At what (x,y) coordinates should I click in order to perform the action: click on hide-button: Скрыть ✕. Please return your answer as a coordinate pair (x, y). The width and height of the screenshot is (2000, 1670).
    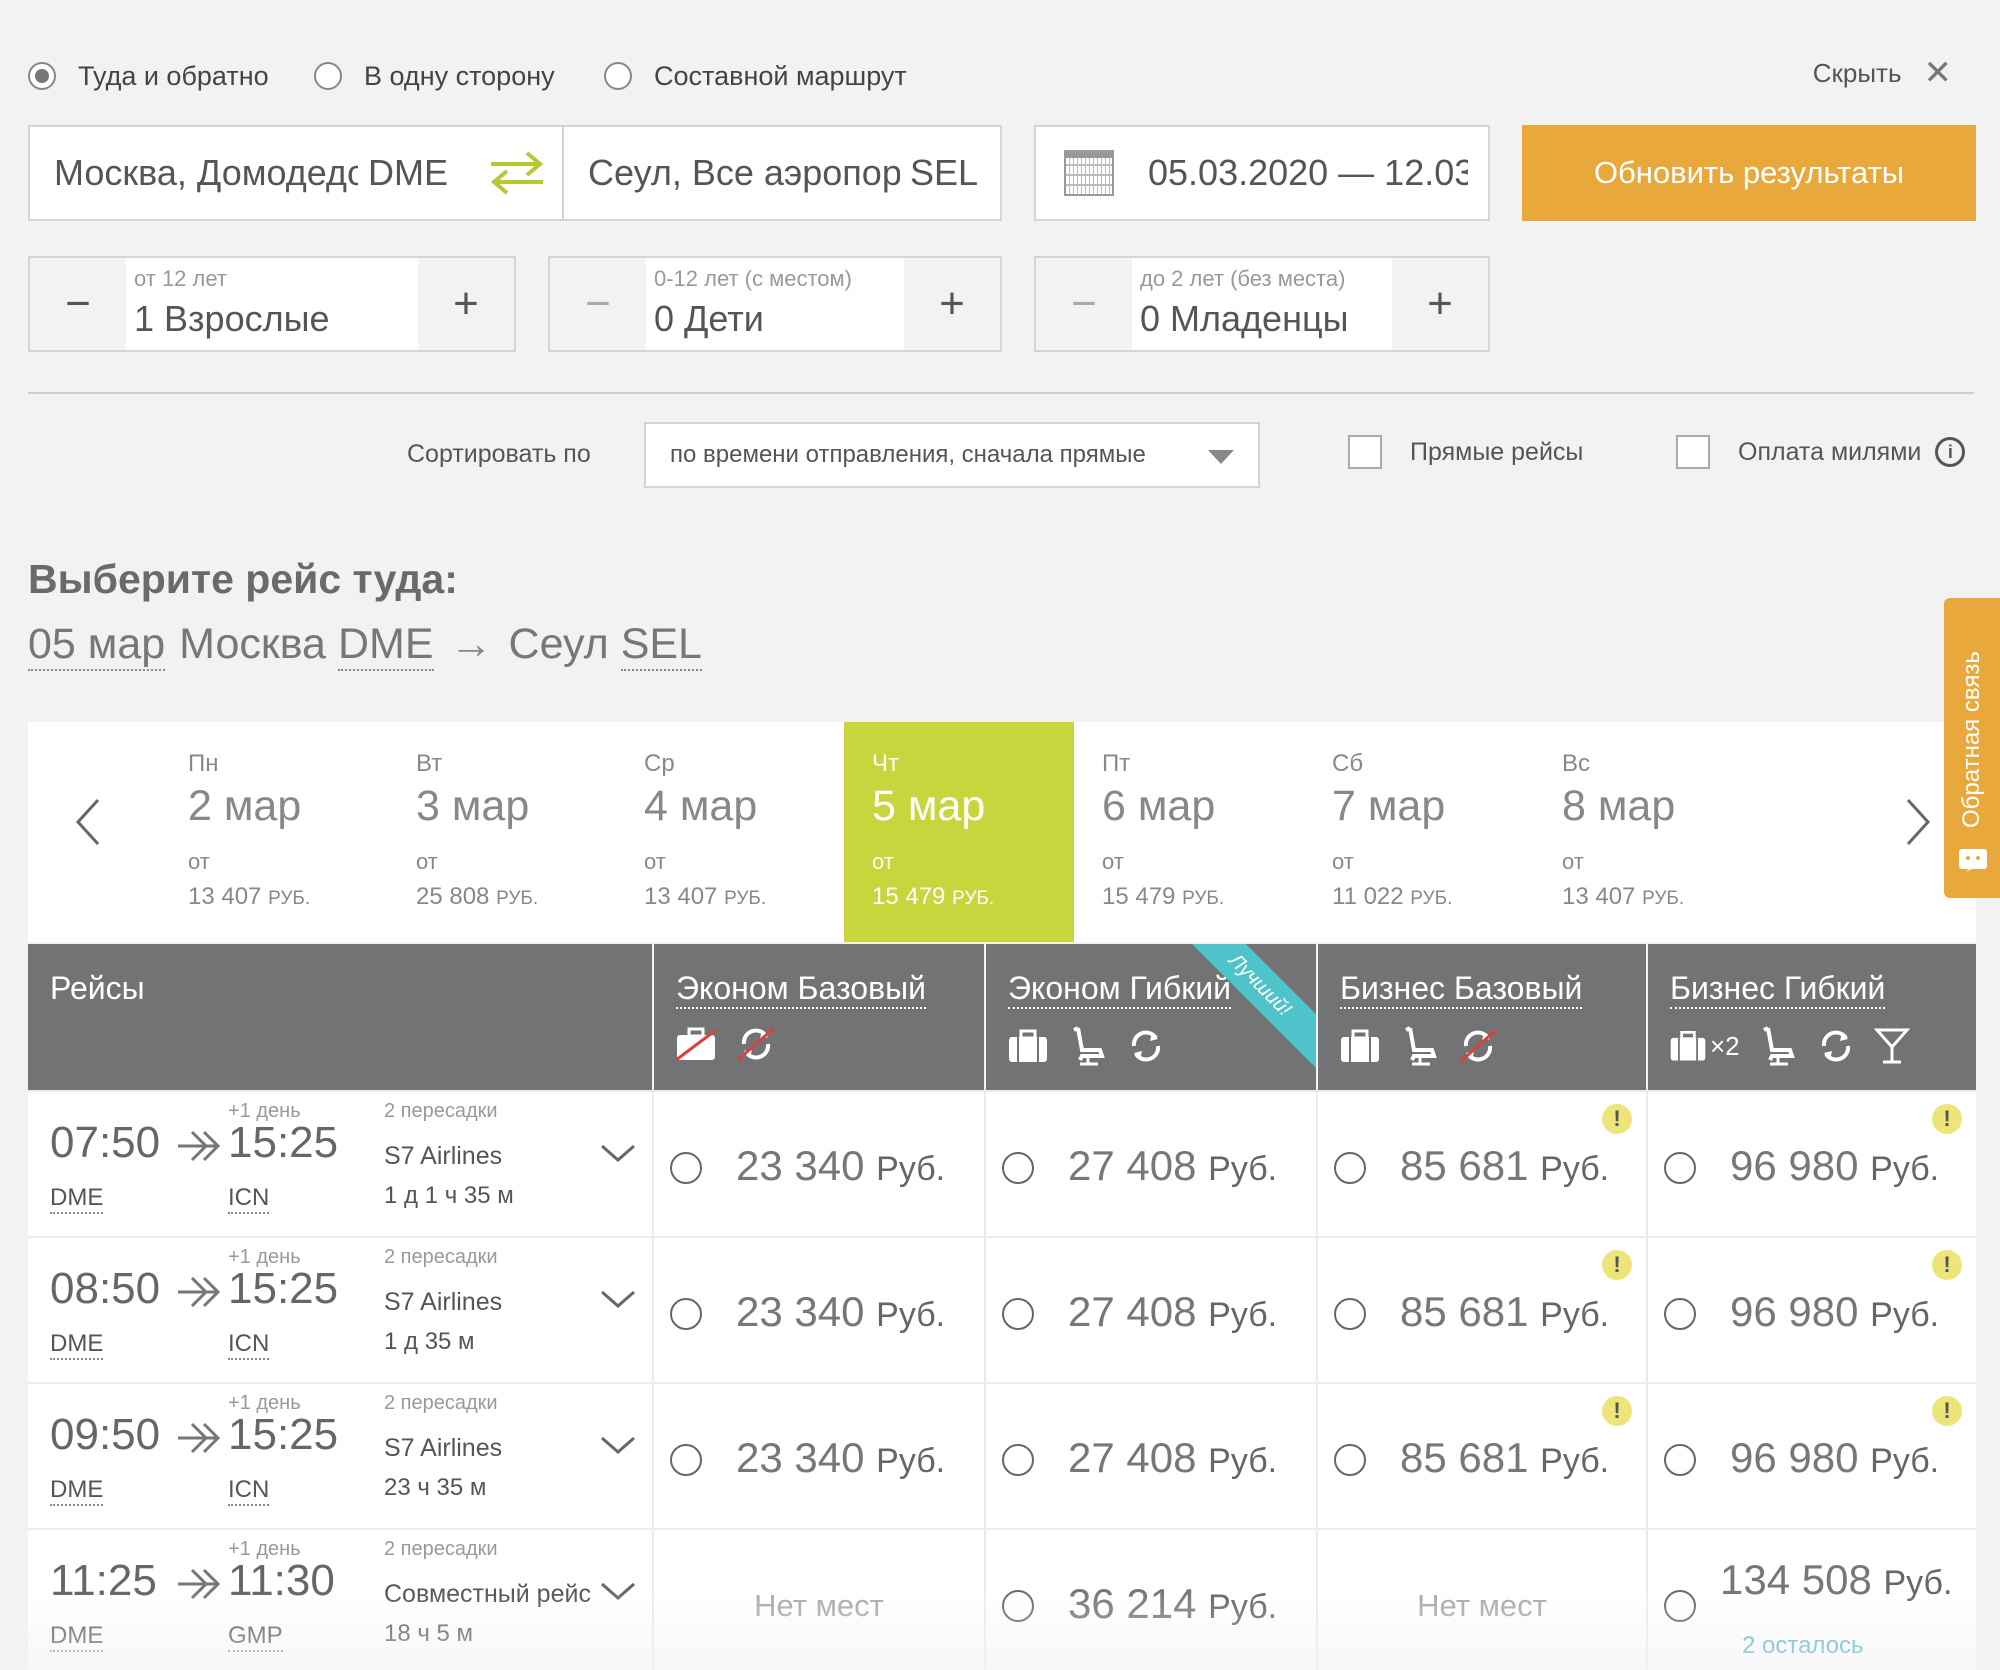
    Looking at the image, I should click on (1882, 73).